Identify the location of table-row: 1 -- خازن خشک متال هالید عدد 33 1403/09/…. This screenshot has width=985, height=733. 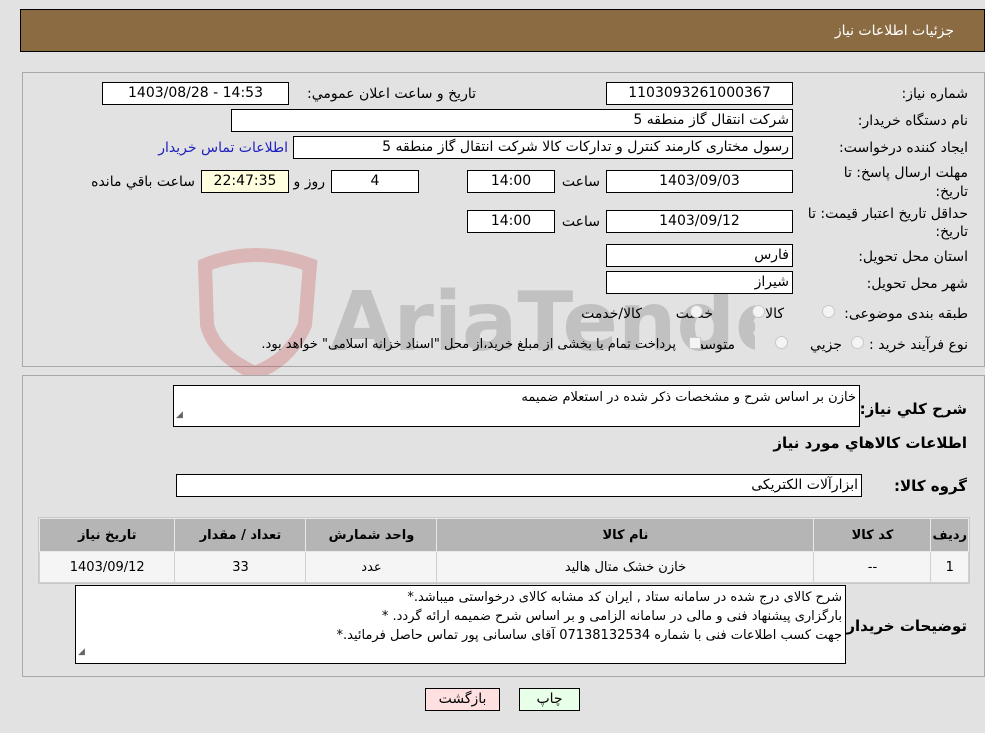
(503, 567).